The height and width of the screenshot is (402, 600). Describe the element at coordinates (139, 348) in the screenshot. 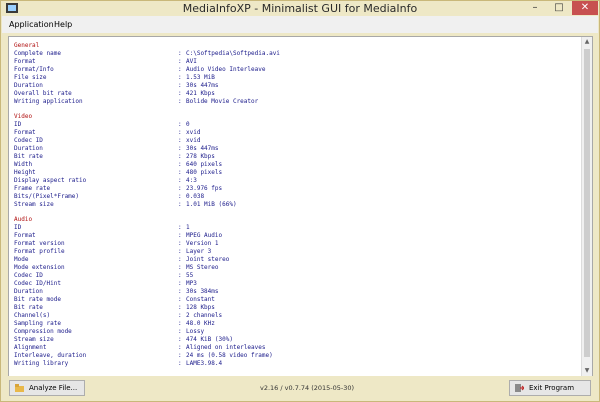

I see `report-row: Alignment: Aligned on interleaves` at that location.